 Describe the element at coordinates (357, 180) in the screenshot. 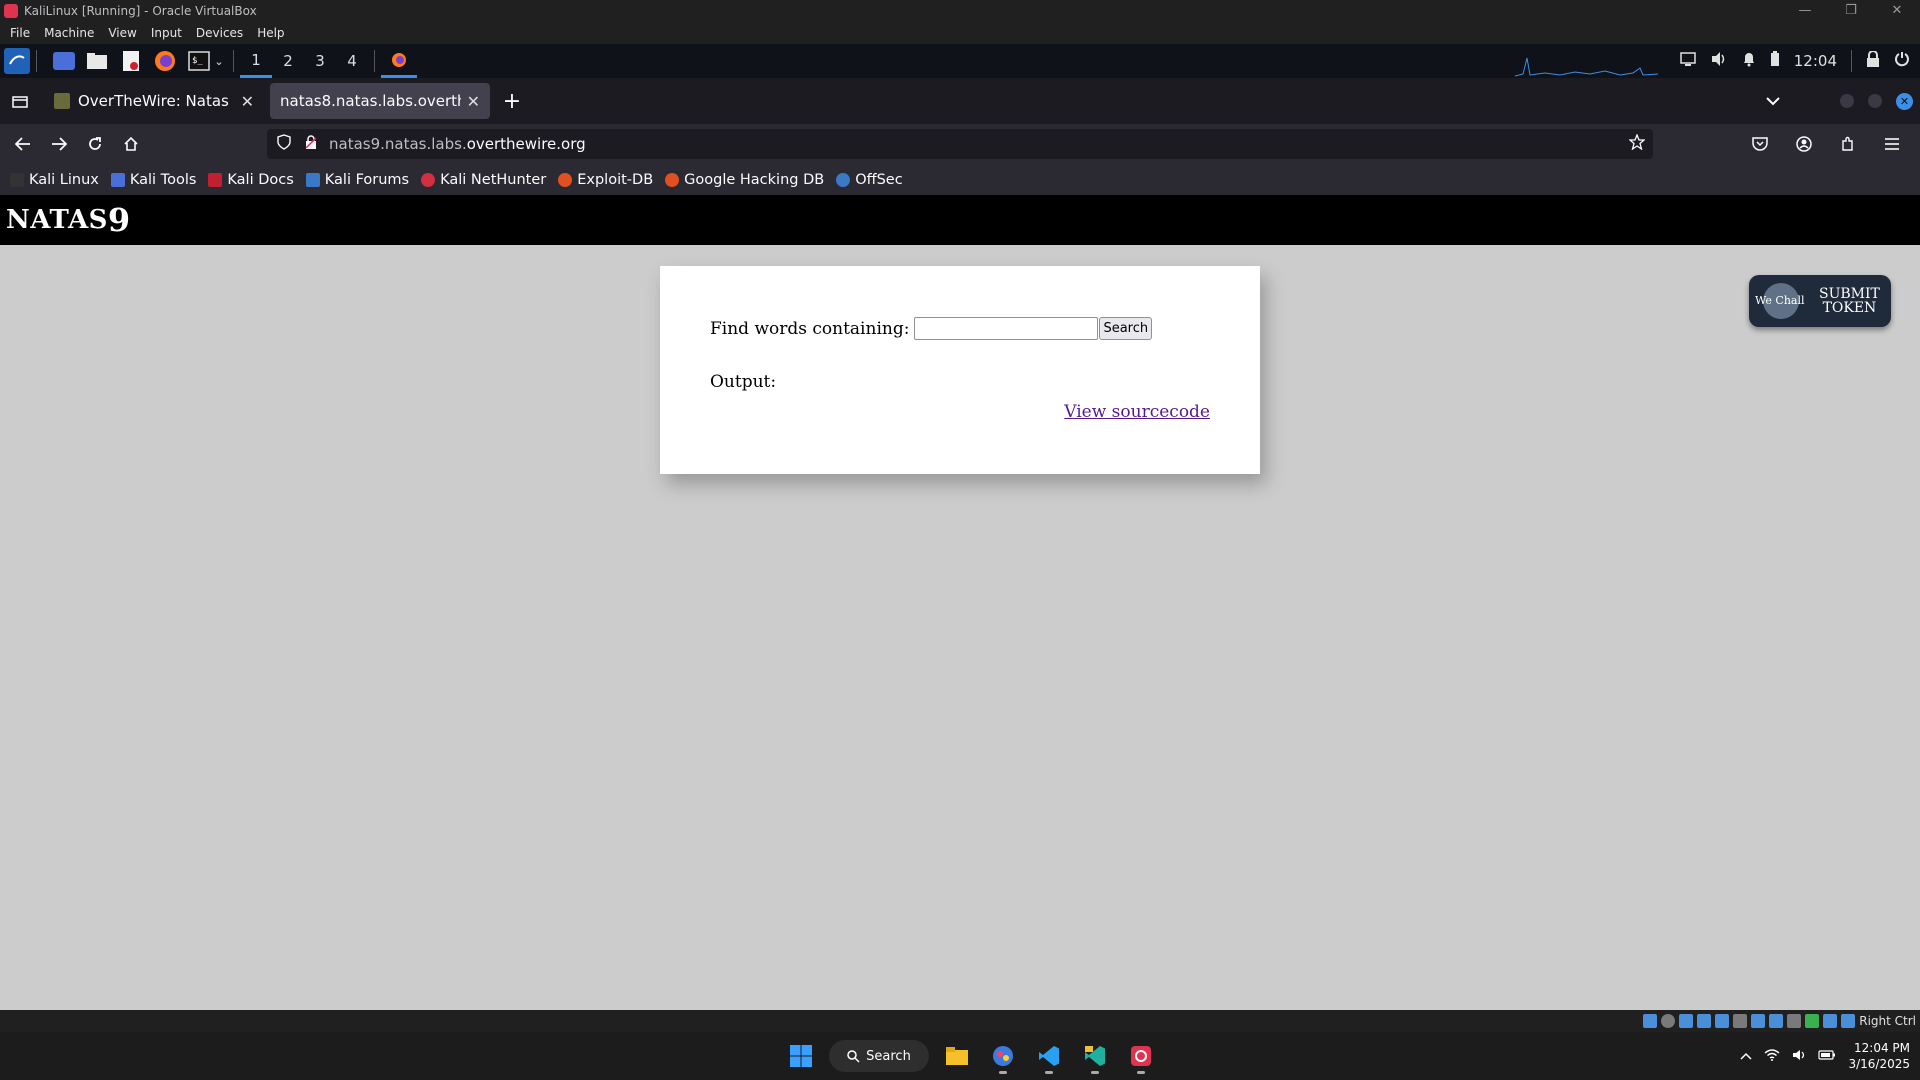

I see `bookmark-kali-forums: Kali Forums` at that location.